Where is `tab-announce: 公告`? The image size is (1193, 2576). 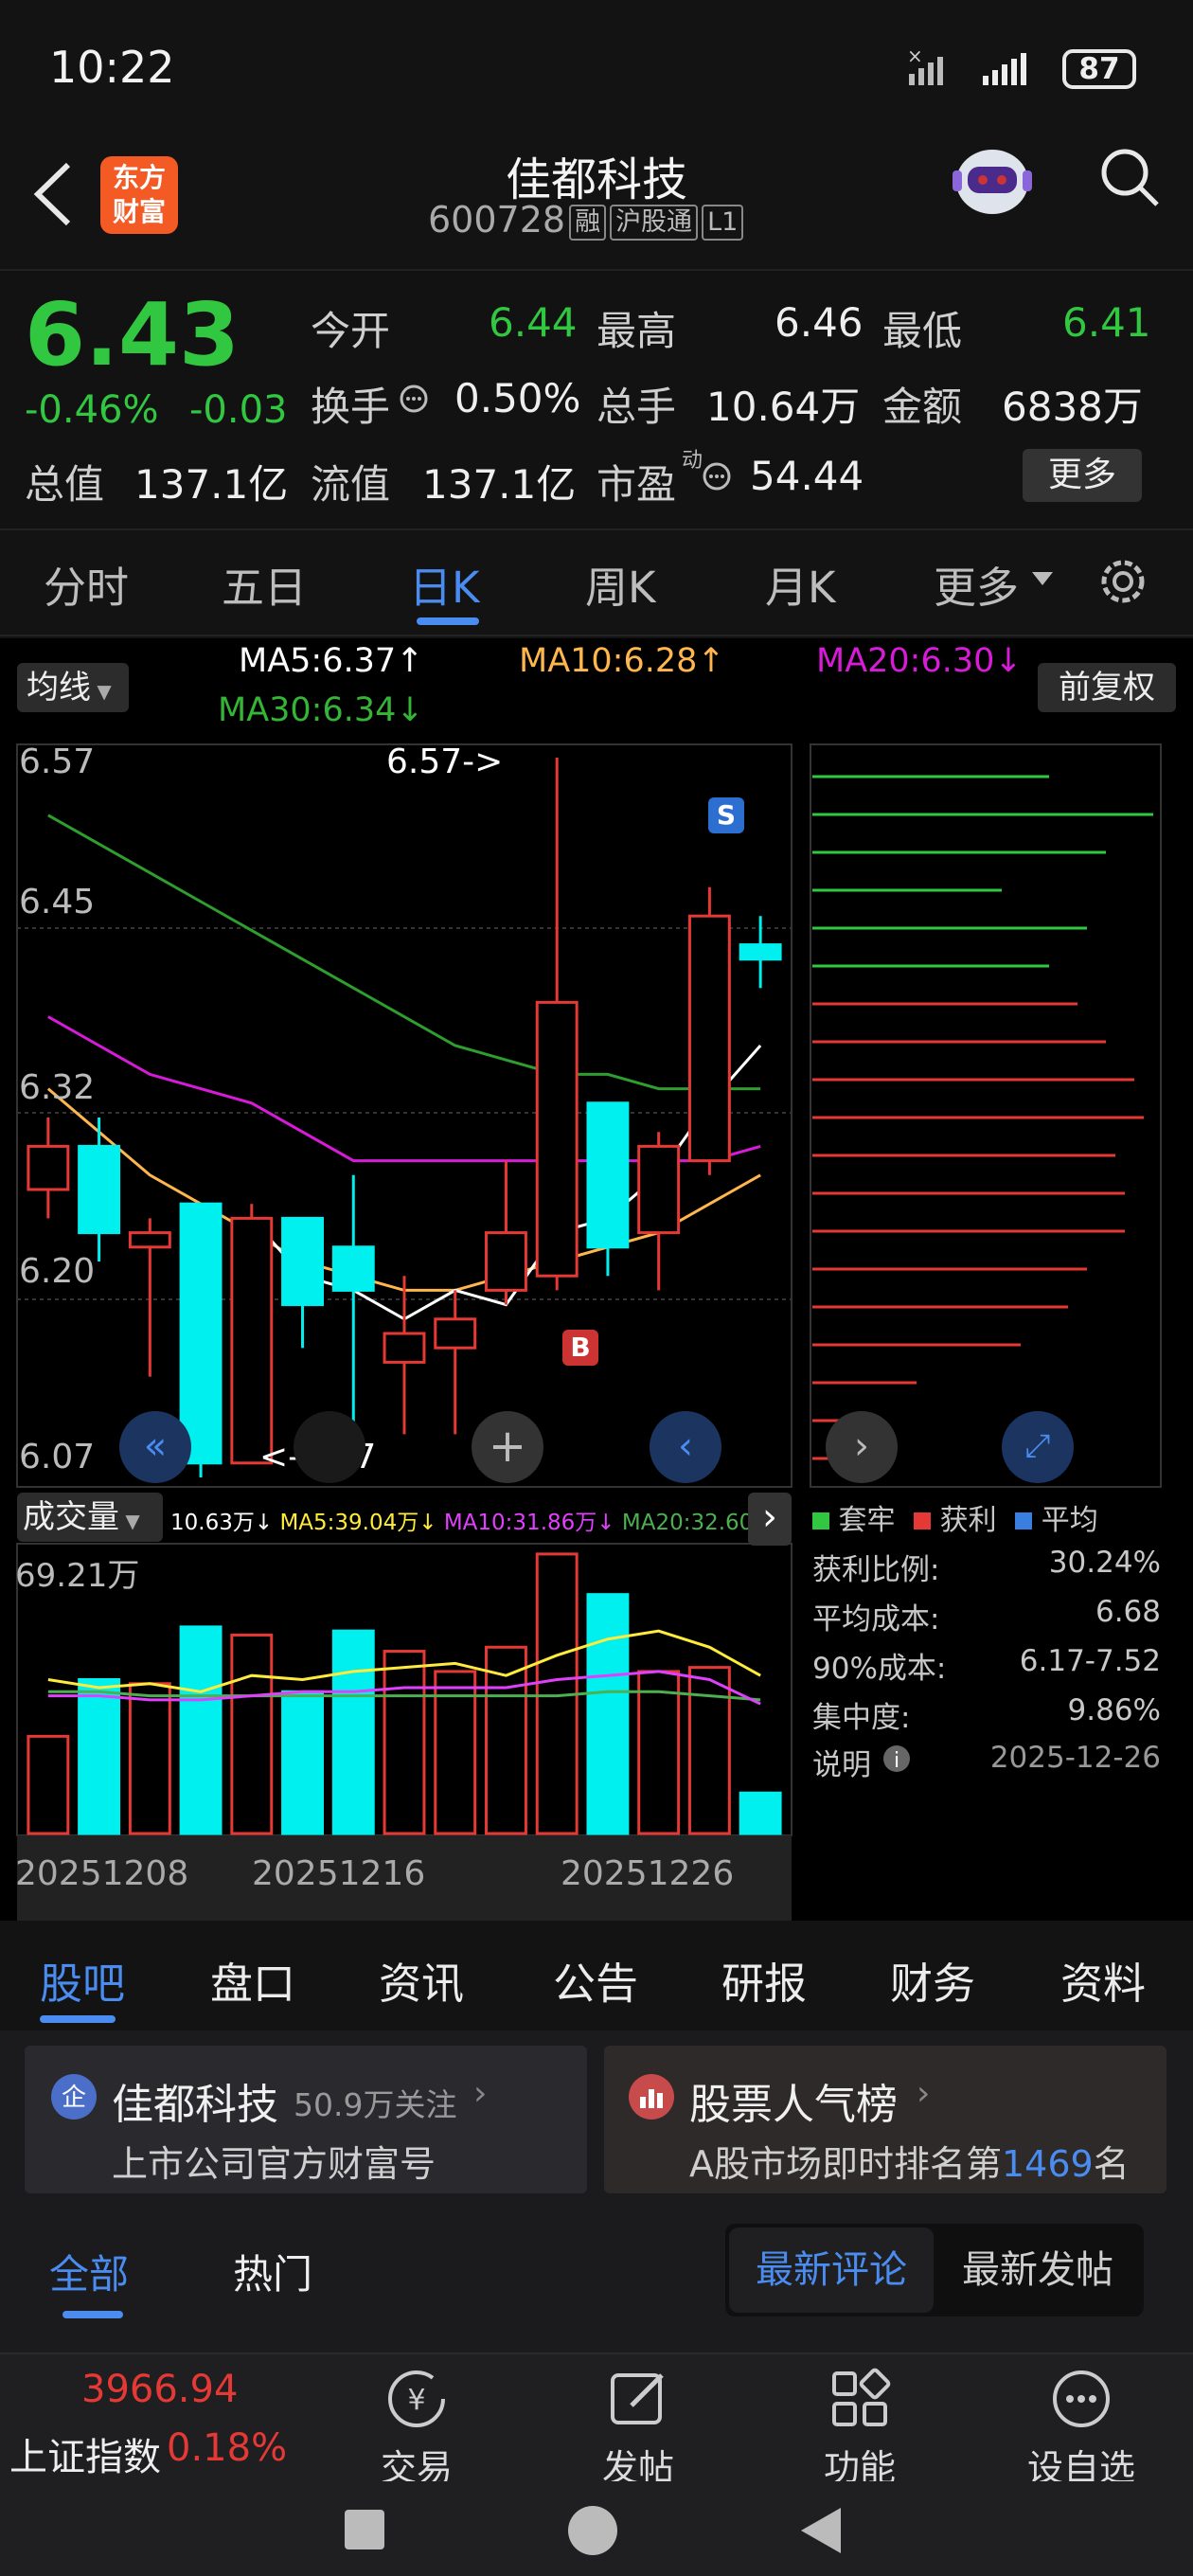 tab-announce: 公告 is located at coordinates (595, 1980).